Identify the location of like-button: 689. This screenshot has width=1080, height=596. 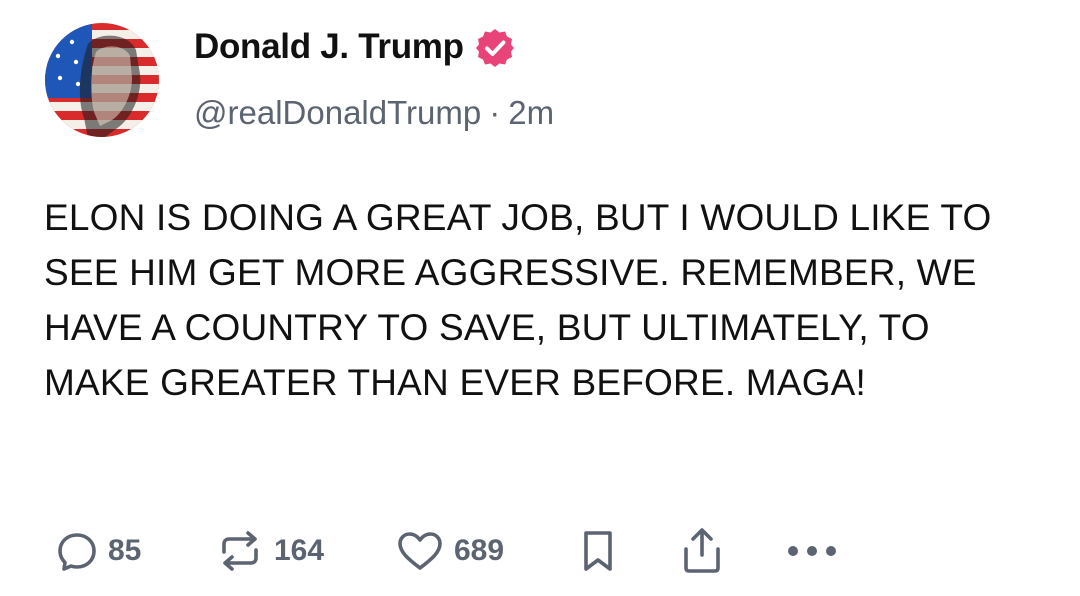
(488, 551).